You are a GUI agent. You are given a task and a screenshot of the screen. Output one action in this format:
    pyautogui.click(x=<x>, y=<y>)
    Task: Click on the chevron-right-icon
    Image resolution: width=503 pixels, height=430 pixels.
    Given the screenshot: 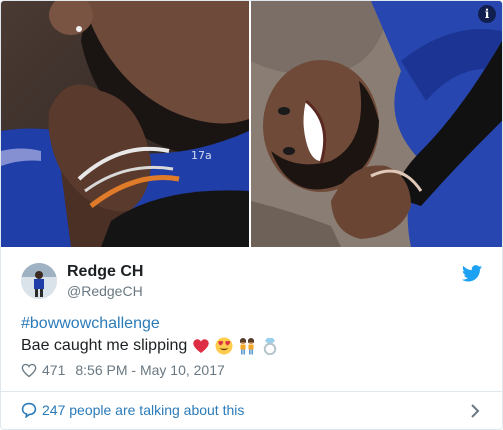 What is the action you would take?
    pyautogui.click(x=475, y=411)
    